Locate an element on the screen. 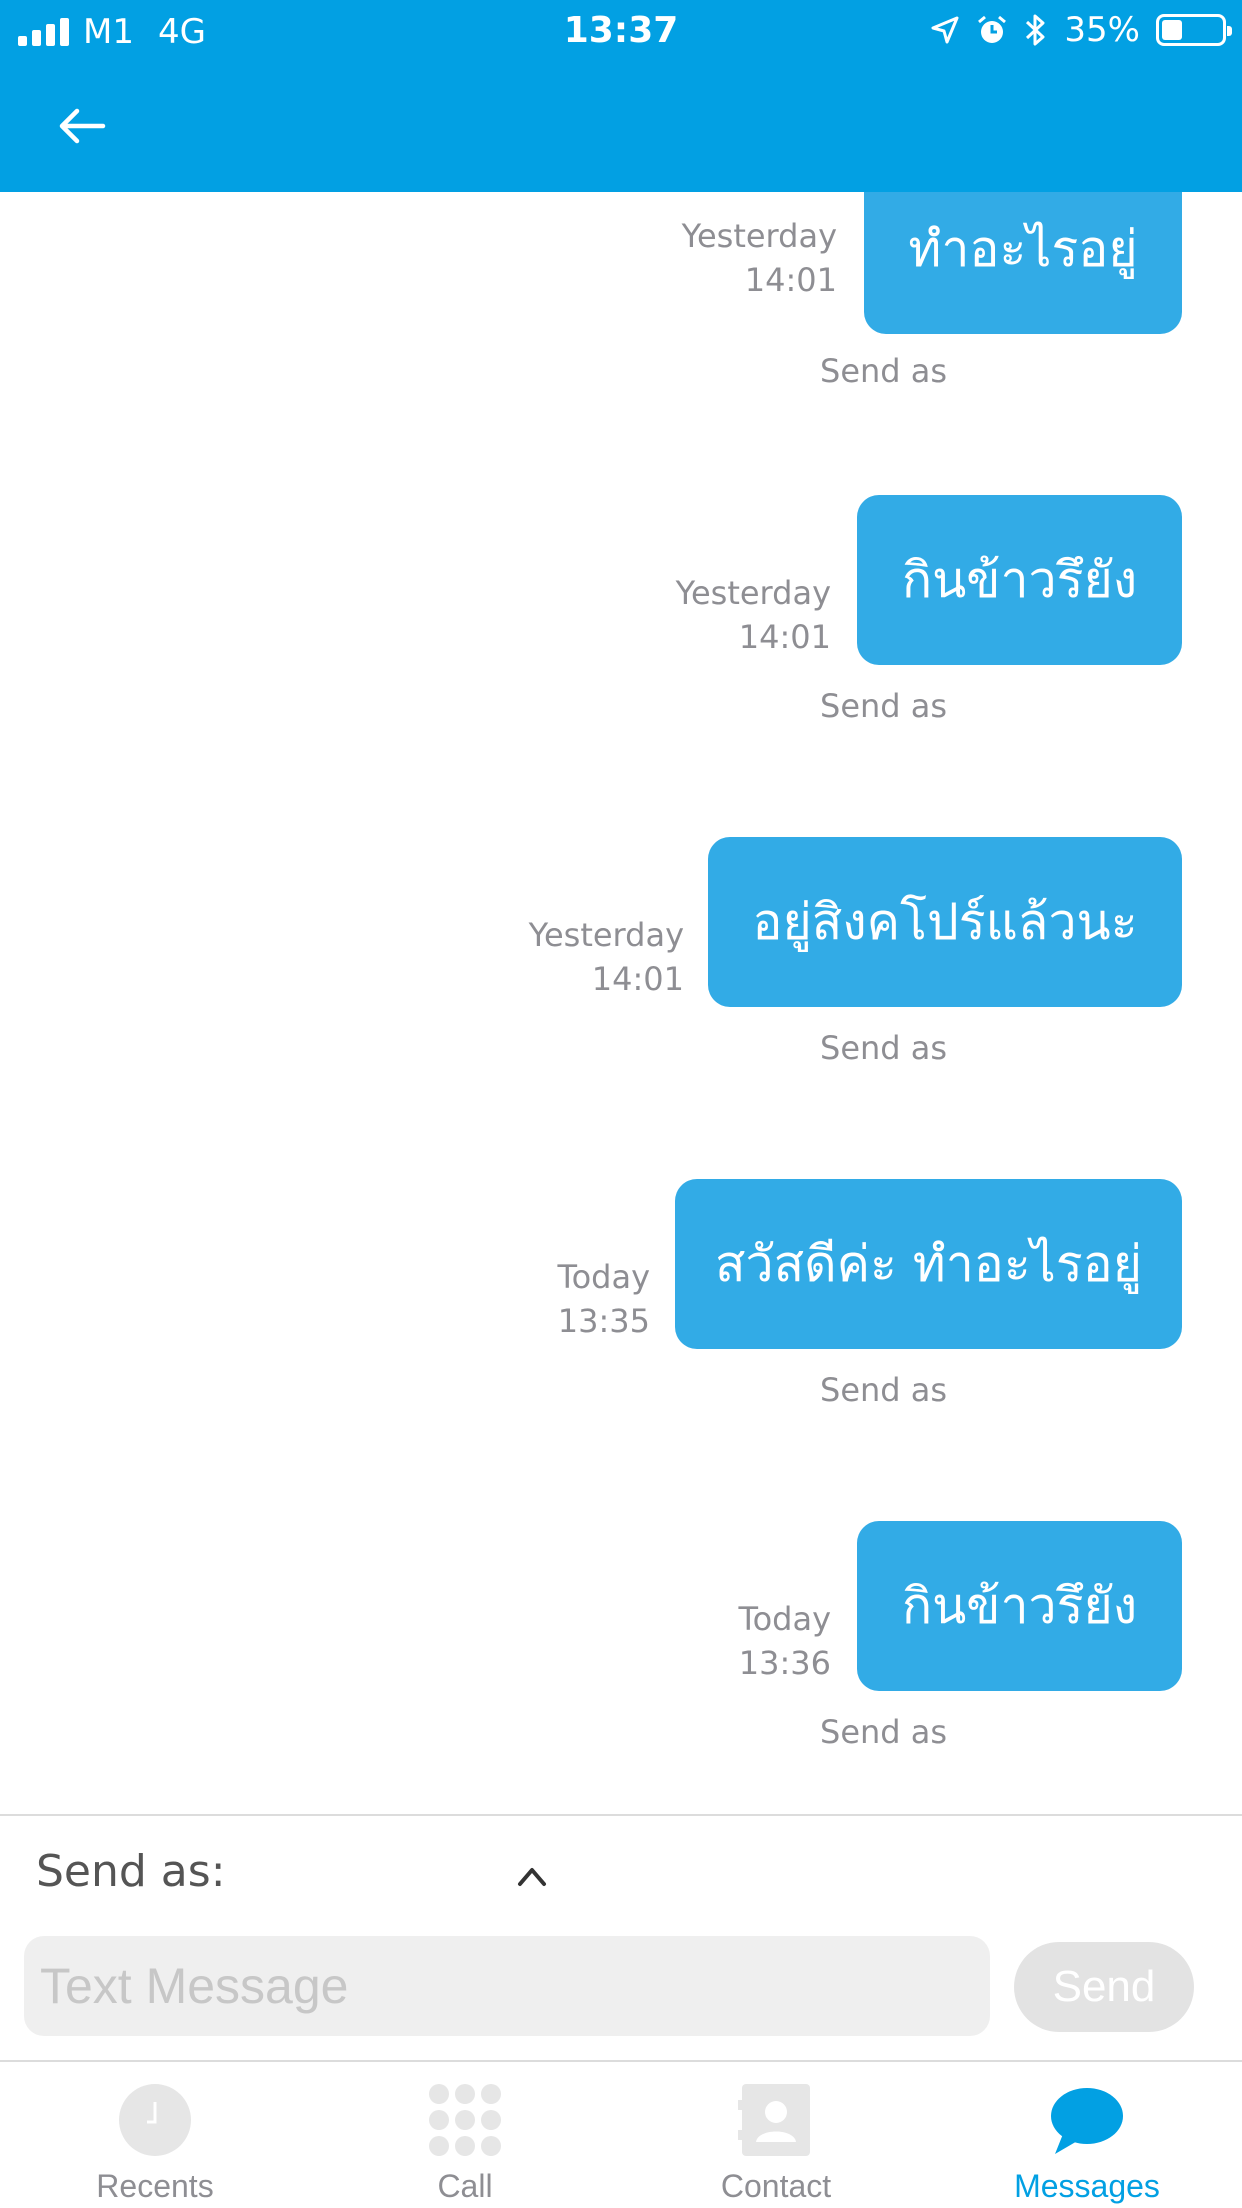  message-timestamp: Today 13:35 is located at coordinates (603, 1299).